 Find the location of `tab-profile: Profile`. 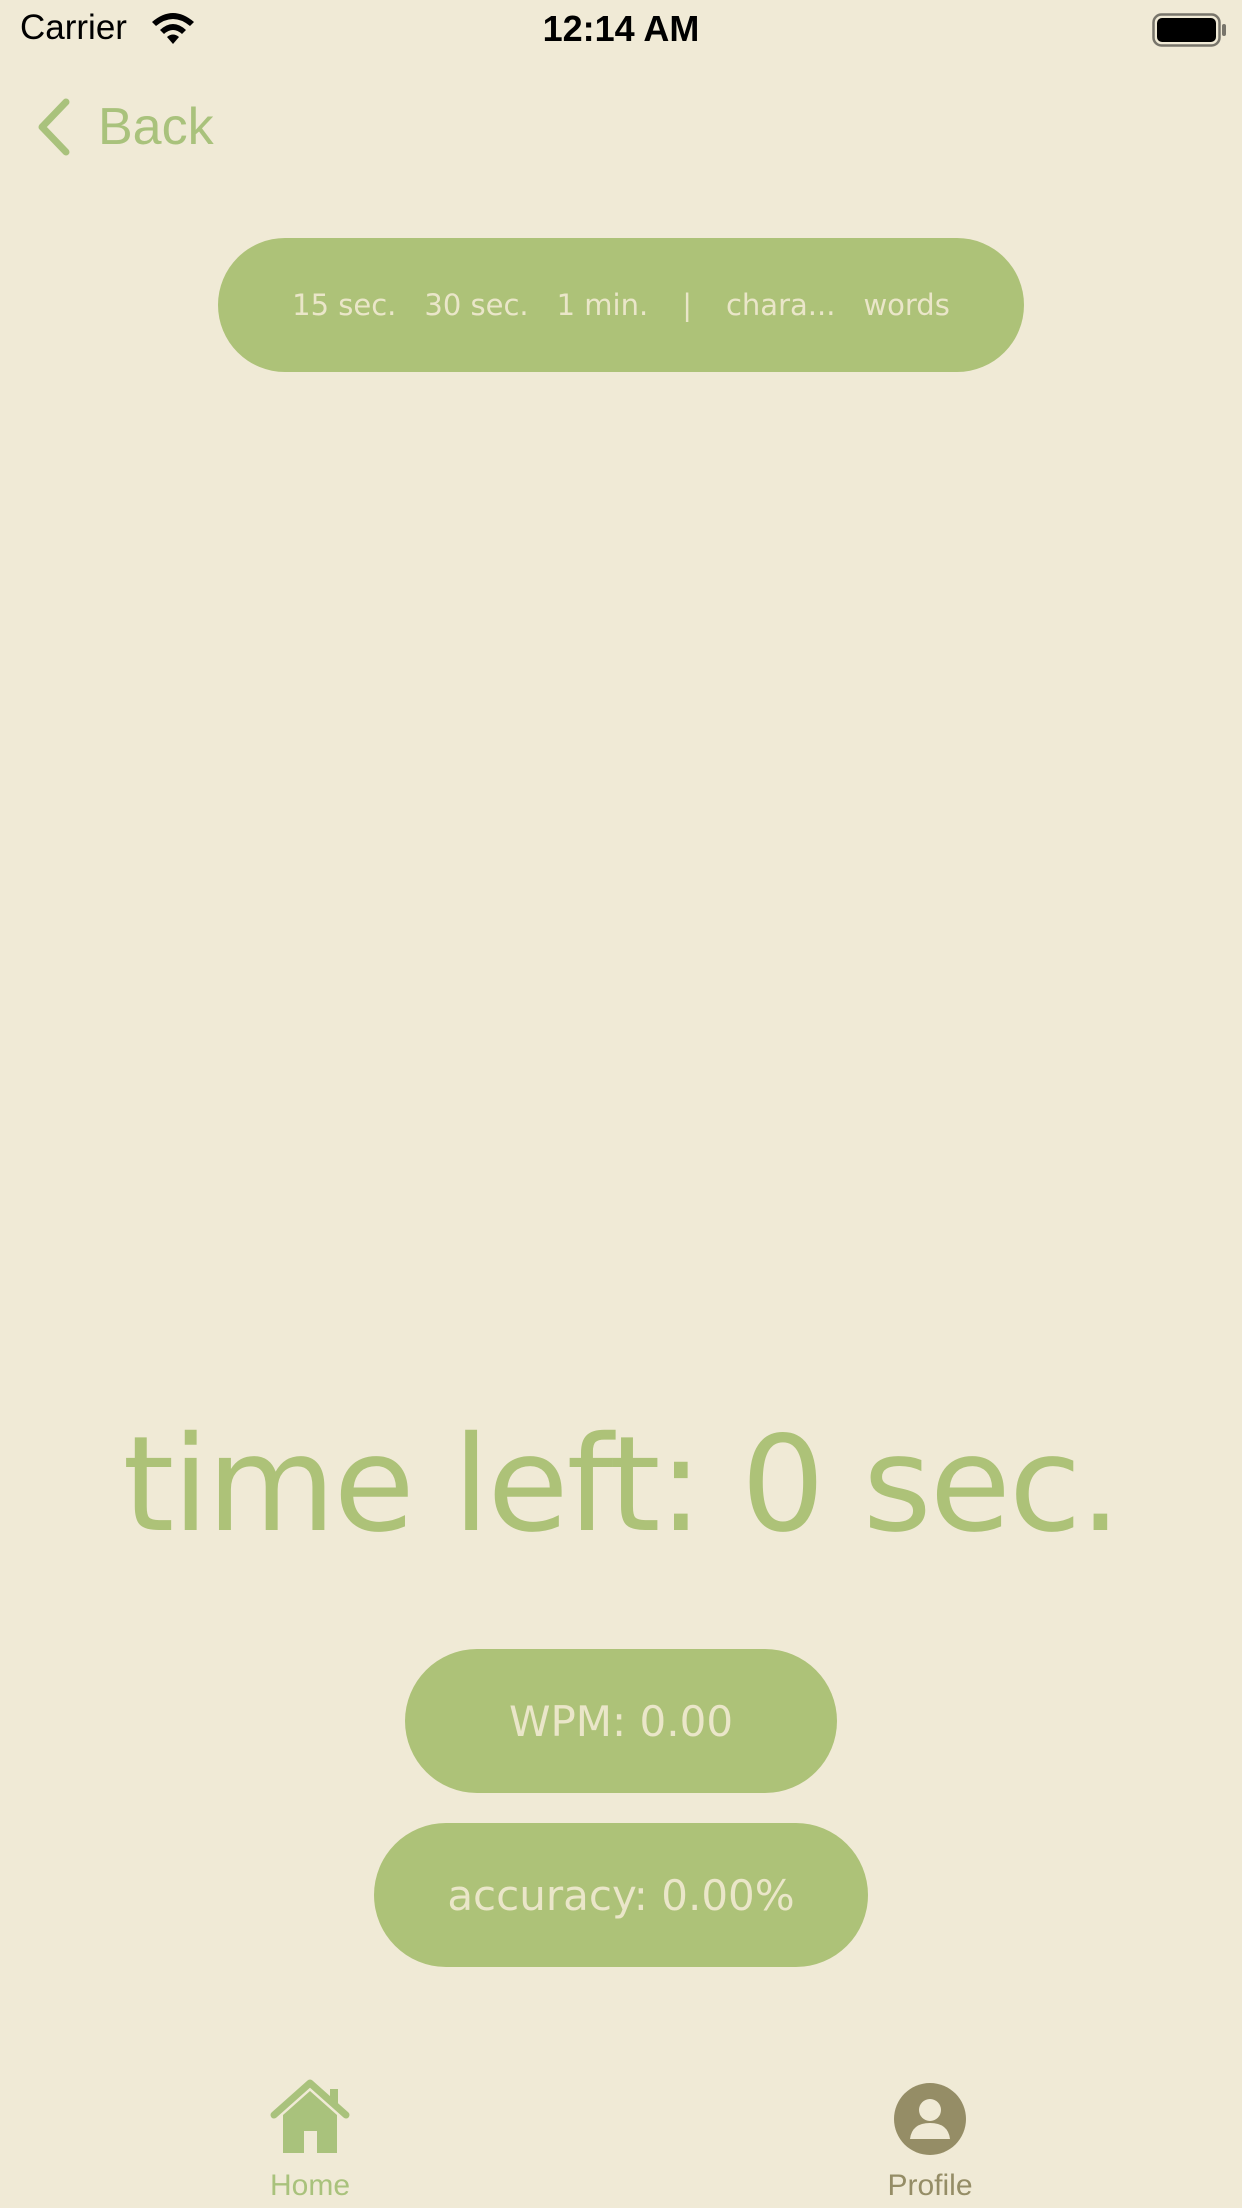

tab-profile: Profile is located at coordinates (930, 2134).